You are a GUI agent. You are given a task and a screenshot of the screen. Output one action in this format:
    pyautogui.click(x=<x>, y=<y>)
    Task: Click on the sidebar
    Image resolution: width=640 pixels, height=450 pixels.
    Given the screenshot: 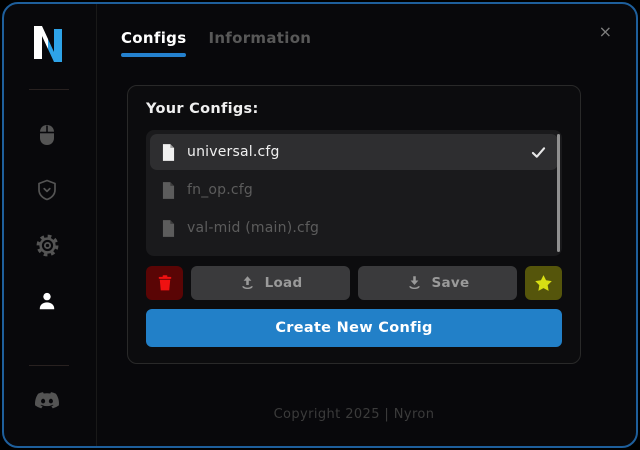 What is the action you would take?
    pyautogui.click(x=50, y=225)
    